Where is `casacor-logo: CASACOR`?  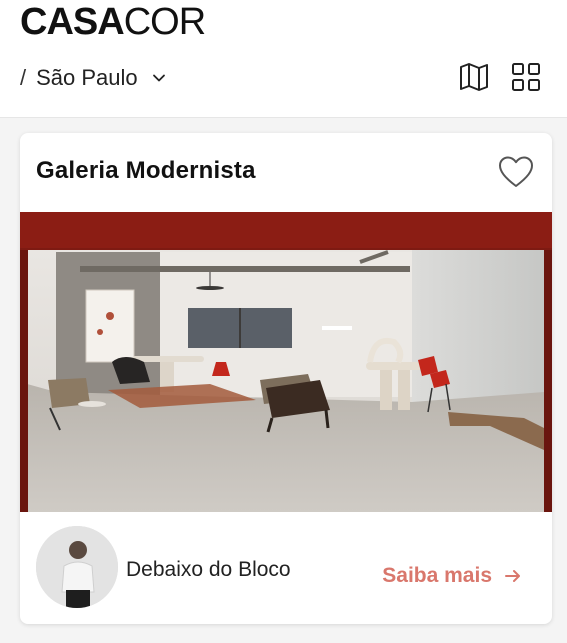
casacor-logo: CASACOR is located at coordinates (113, 22).